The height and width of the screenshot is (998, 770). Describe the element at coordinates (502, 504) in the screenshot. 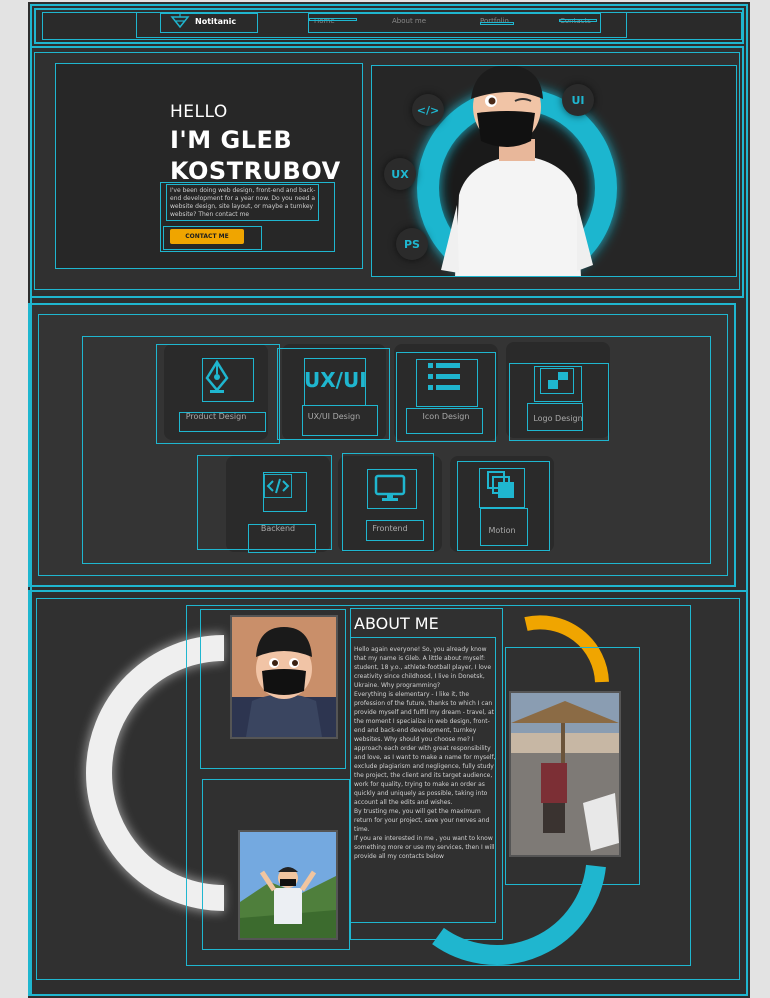

I see `service-card-motion: Motion` at that location.